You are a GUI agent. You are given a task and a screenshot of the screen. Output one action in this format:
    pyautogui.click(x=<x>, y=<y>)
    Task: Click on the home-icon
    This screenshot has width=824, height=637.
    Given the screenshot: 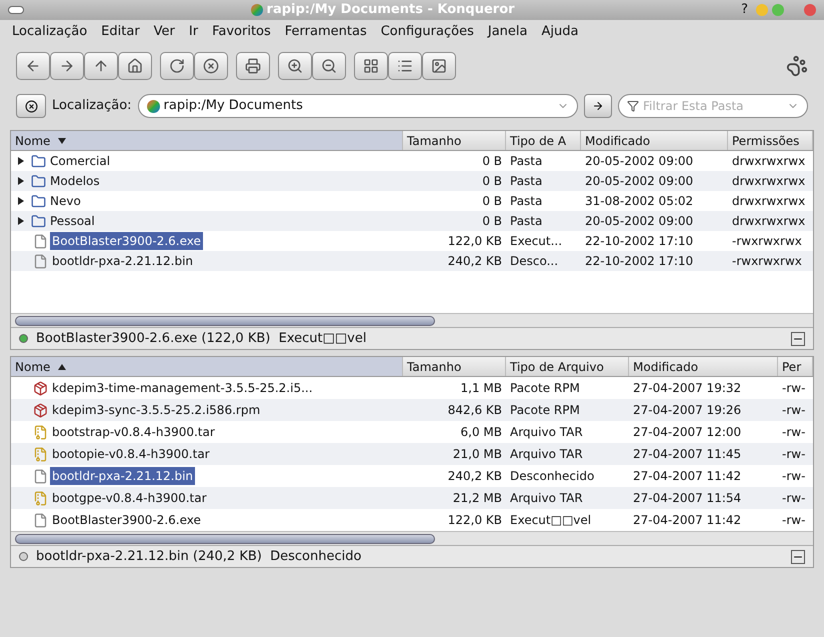 What is the action you would take?
    pyautogui.click(x=135, y=66)
    